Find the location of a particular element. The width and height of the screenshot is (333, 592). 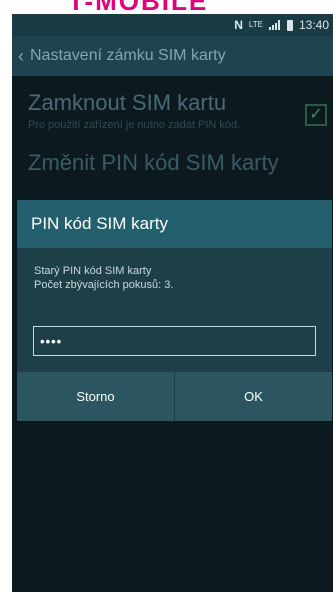

back-icon: ‹ is located at coordinates (21, 56).